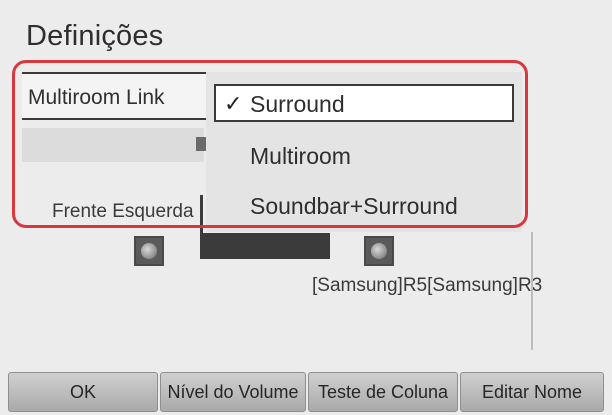 This screenshot has height=415, width=612. What do you see at coordinates (233, 392) in the screenshot?
I see `volume-level-button: Nível do Volume` at bounding box center [233, 392].